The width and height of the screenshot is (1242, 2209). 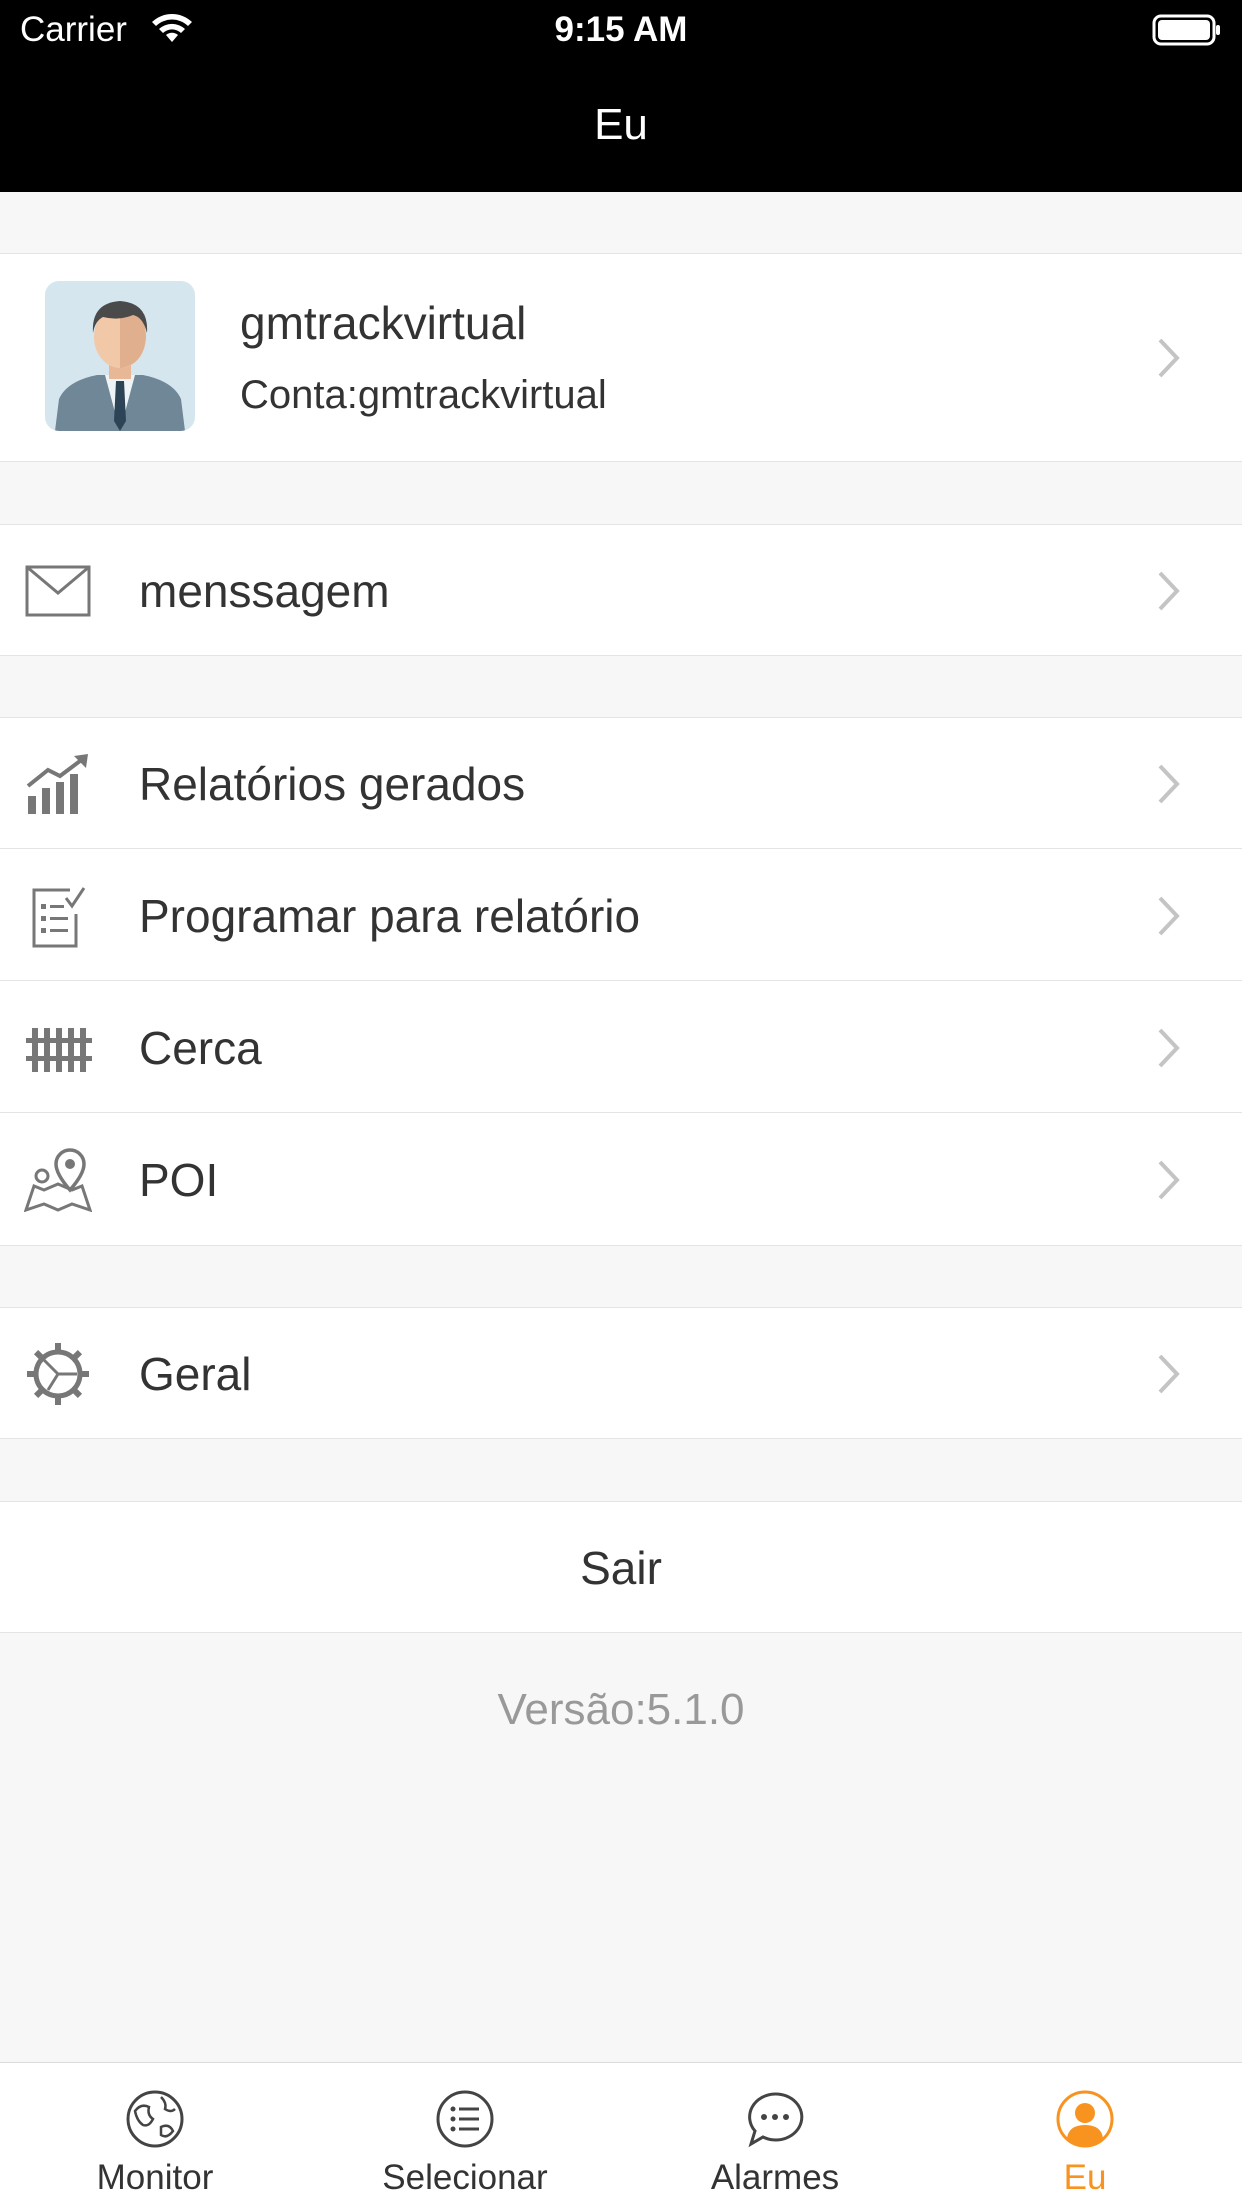 I want to click on tab-selecionar: Selecionar, so click(x=465, y=2136).